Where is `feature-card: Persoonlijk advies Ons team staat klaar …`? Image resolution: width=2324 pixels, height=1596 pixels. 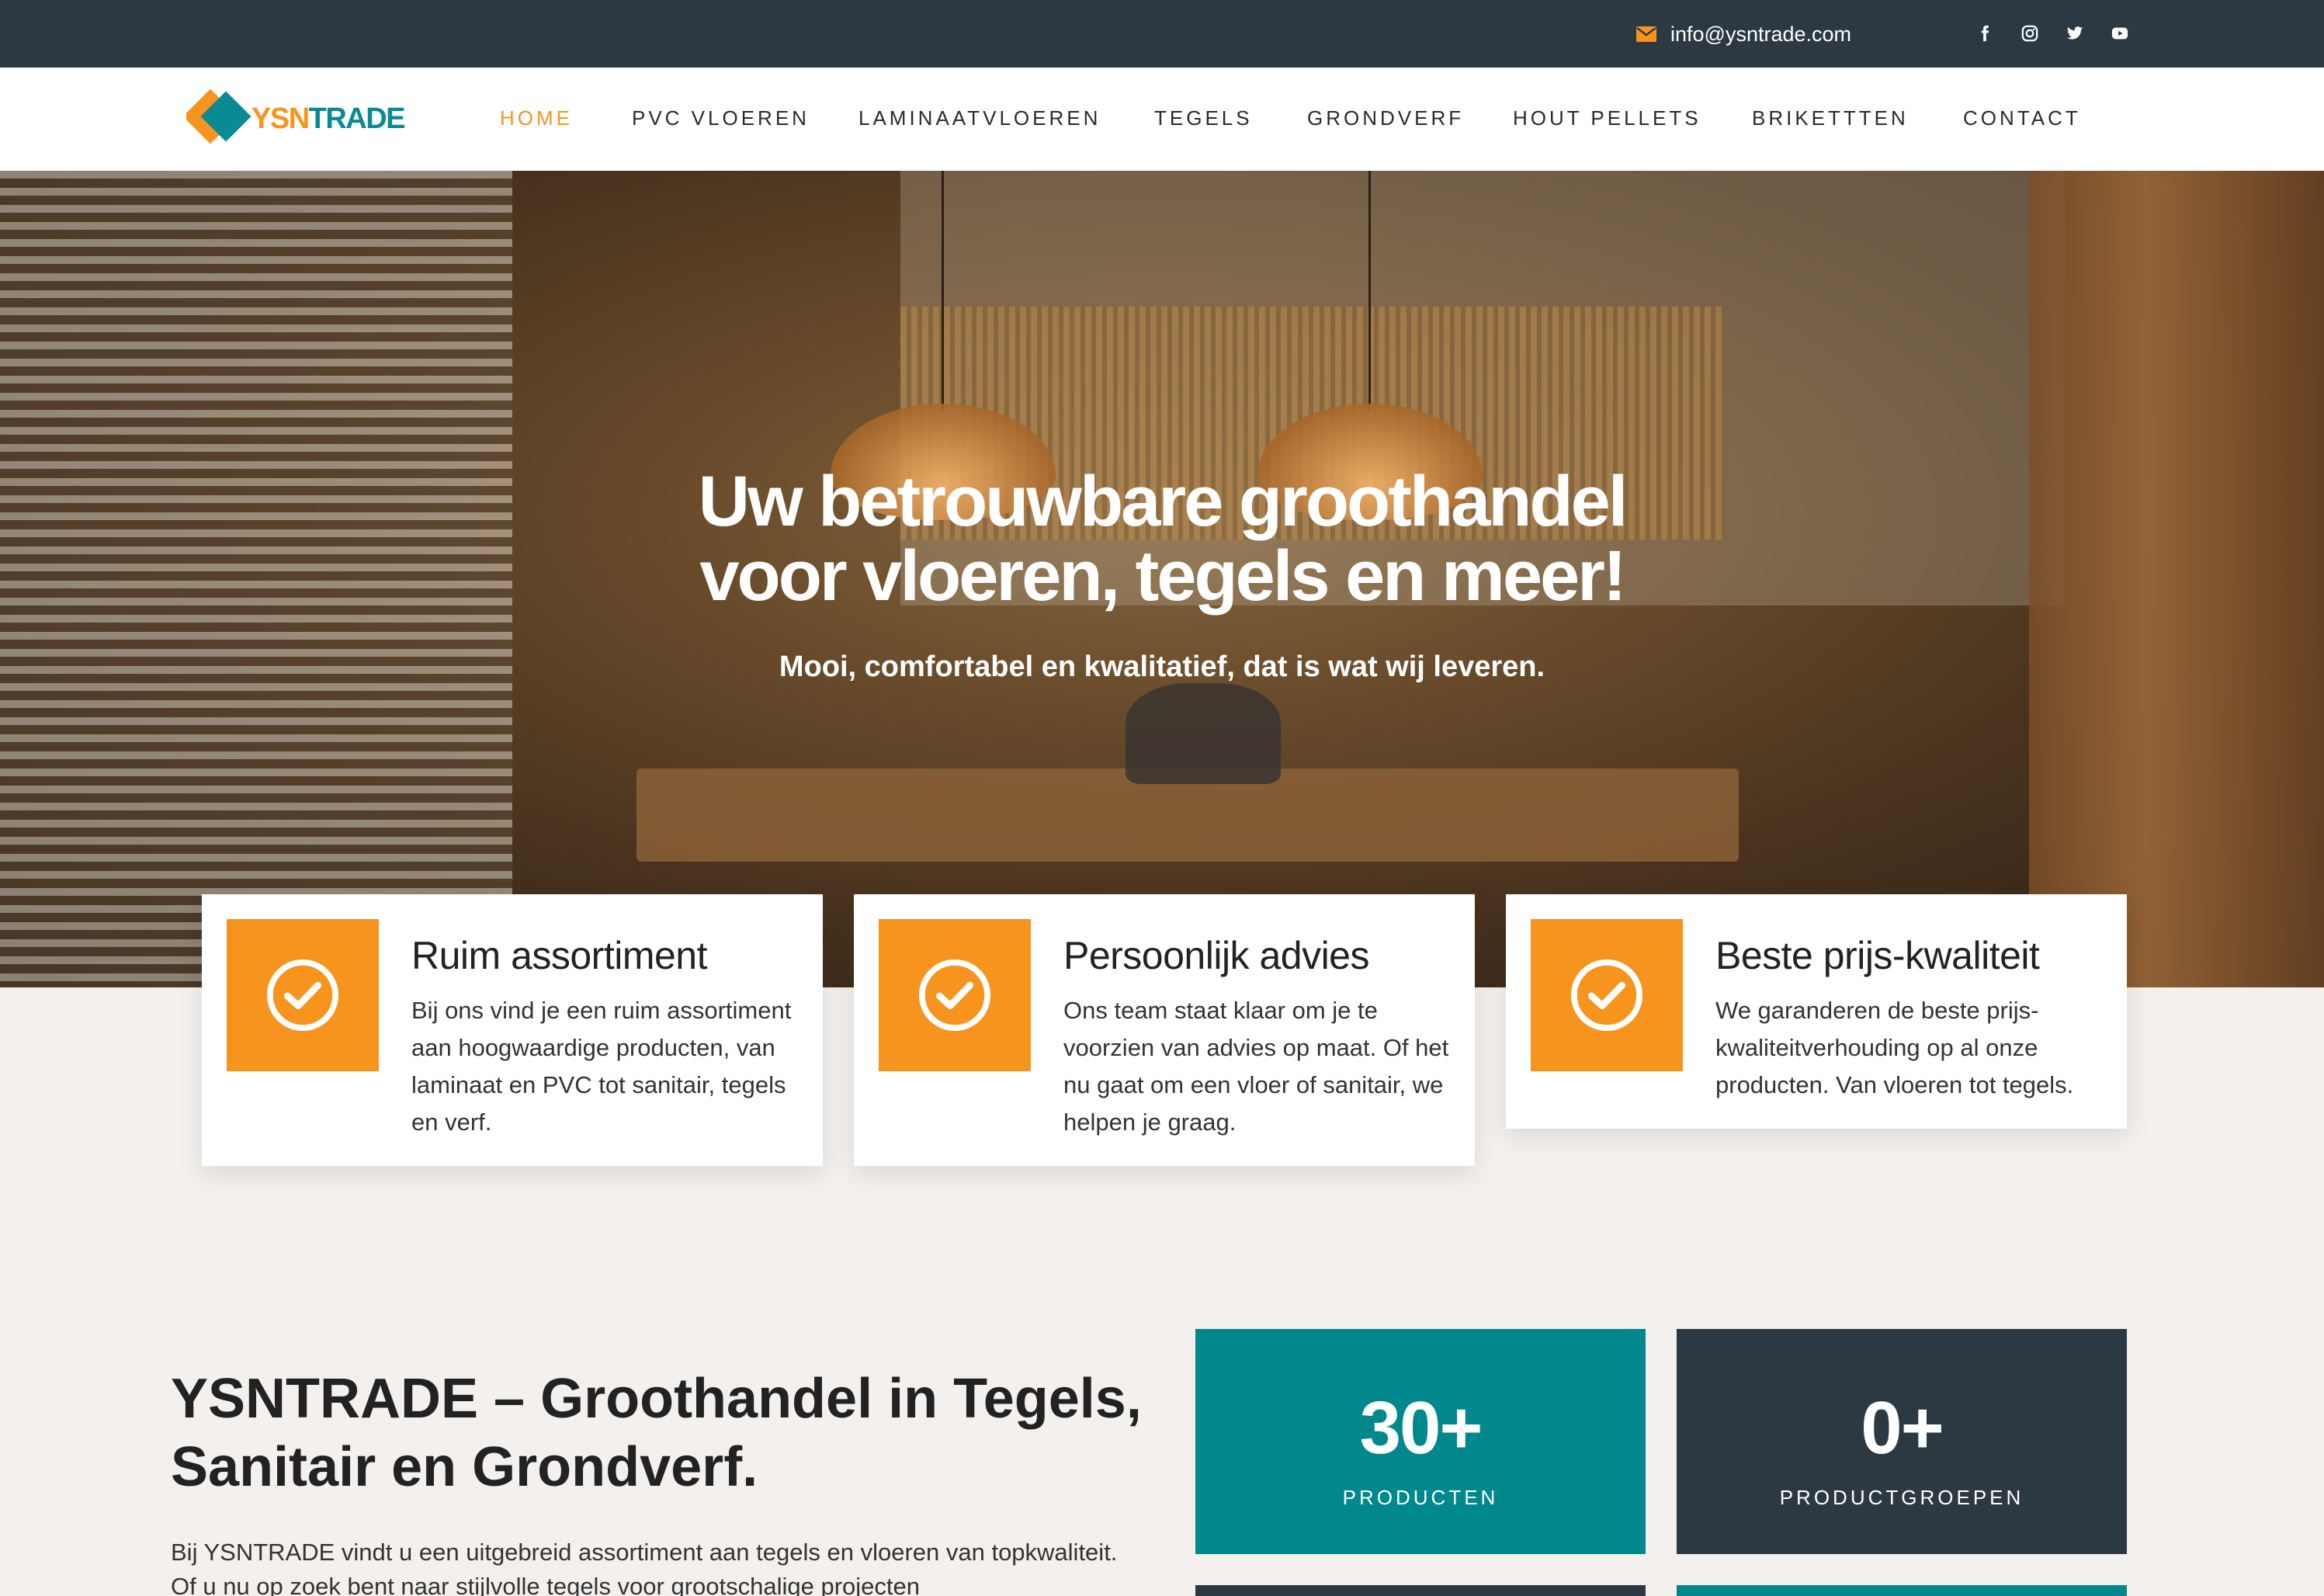 feature-card: Persoonlijk advies Ons team staat klaar … is located at coordinates (1164, 1030).